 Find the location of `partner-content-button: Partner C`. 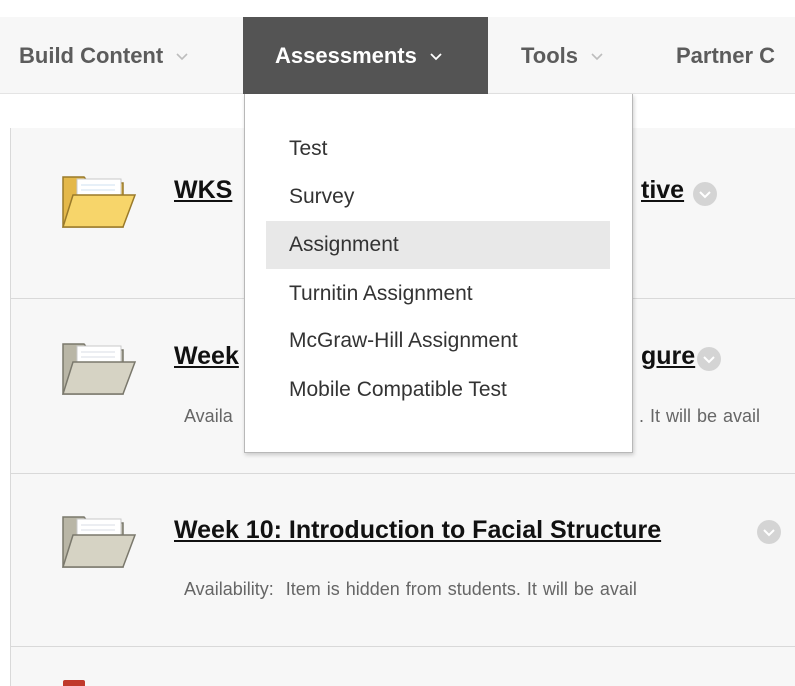

partner-content-button: Partner C is located at coordinates (725, 55).